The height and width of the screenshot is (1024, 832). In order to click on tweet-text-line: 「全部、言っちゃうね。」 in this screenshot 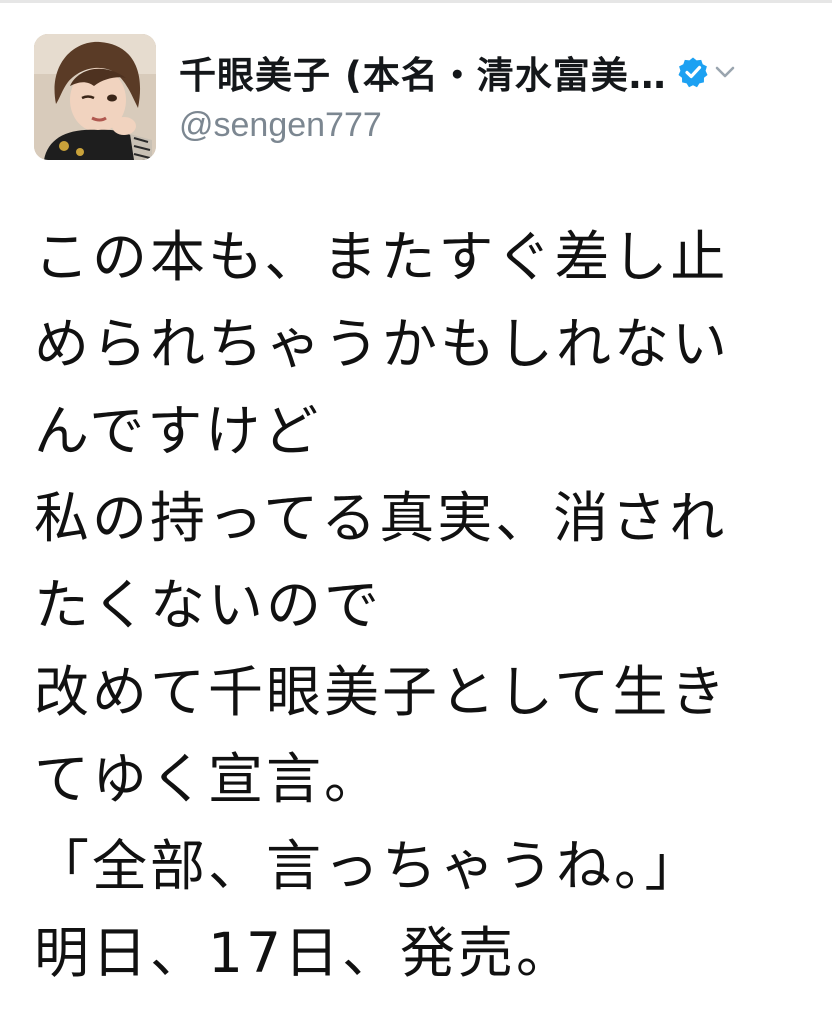, I will do `click(368, 866)`.